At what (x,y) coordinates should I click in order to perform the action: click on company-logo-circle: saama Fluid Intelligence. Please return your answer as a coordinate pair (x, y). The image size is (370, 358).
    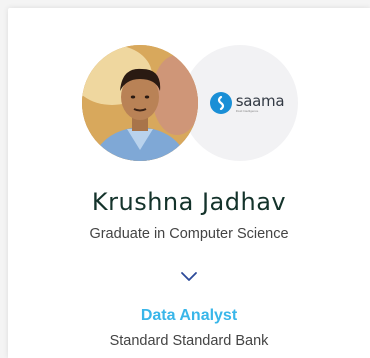
    Looking at the image, I should click on (240, 103).